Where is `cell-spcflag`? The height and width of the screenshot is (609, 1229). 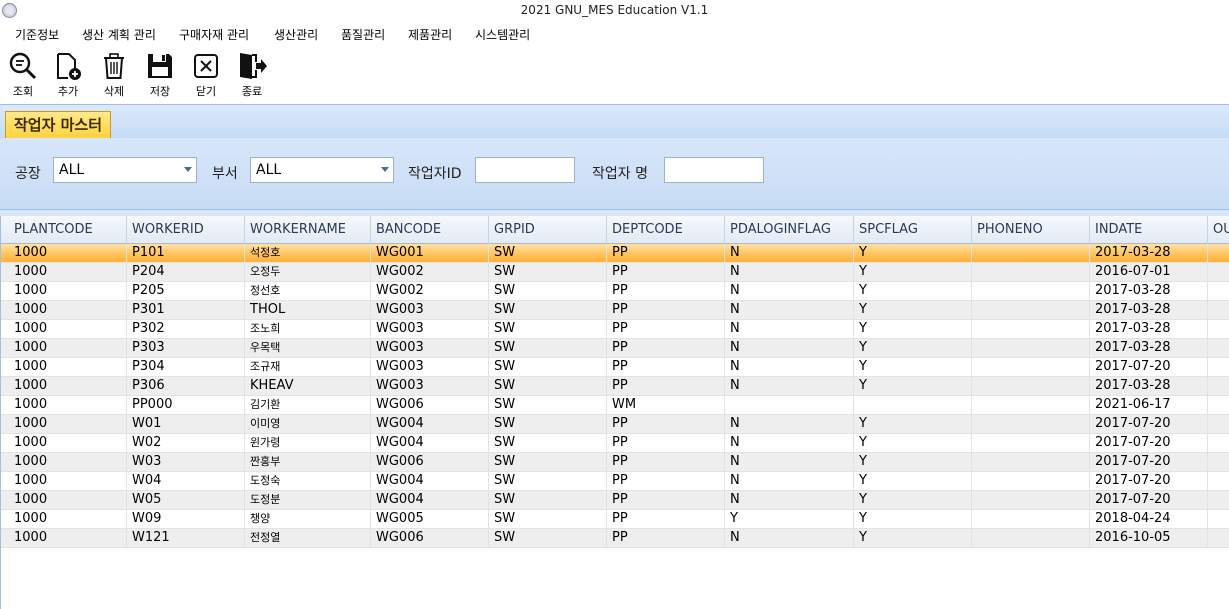
cell-spcflag is located at coordinates (913, 405).